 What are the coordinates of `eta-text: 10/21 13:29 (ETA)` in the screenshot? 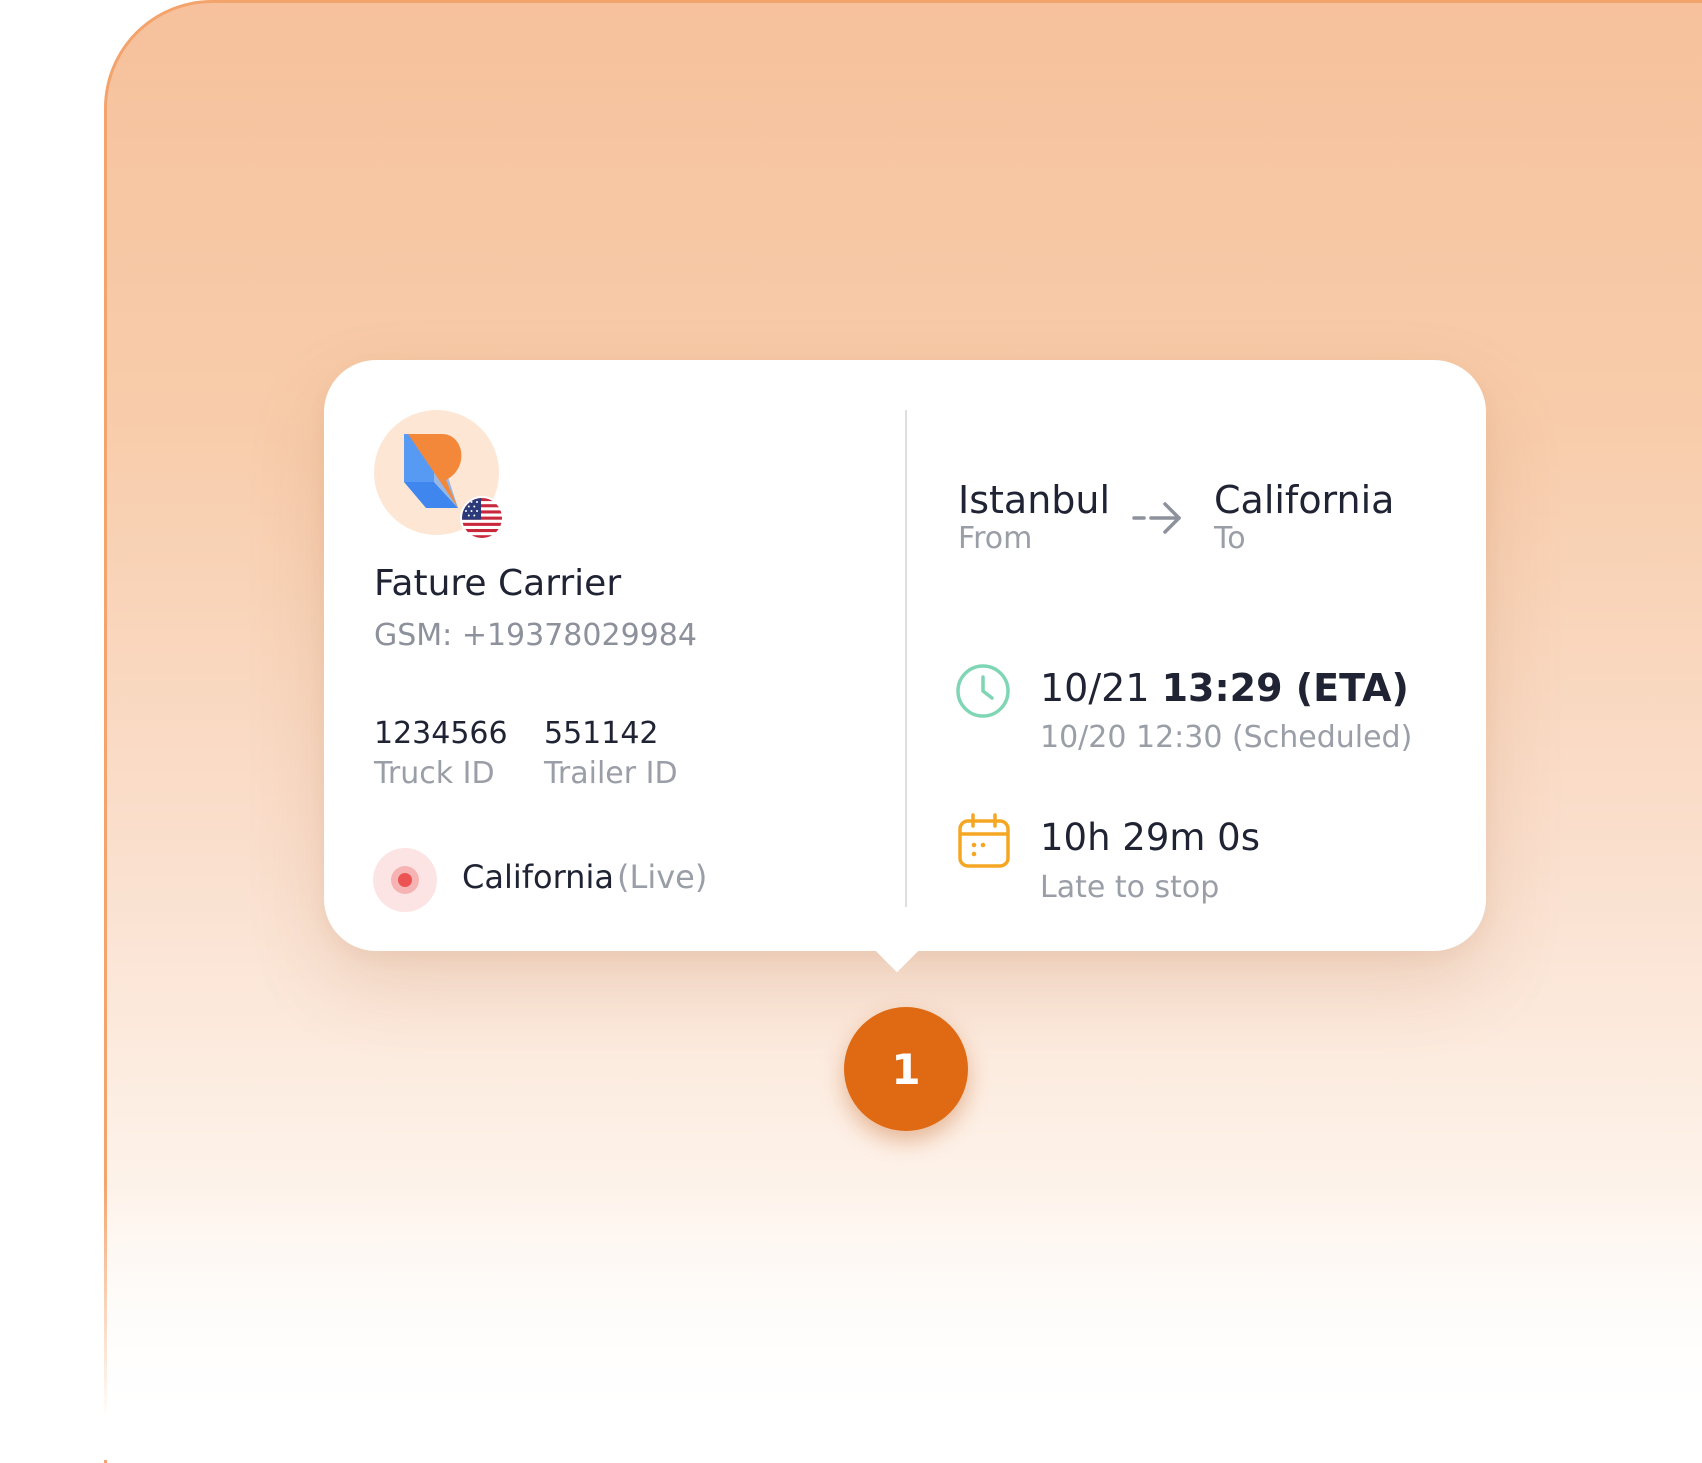 It's located at (1224, 688).